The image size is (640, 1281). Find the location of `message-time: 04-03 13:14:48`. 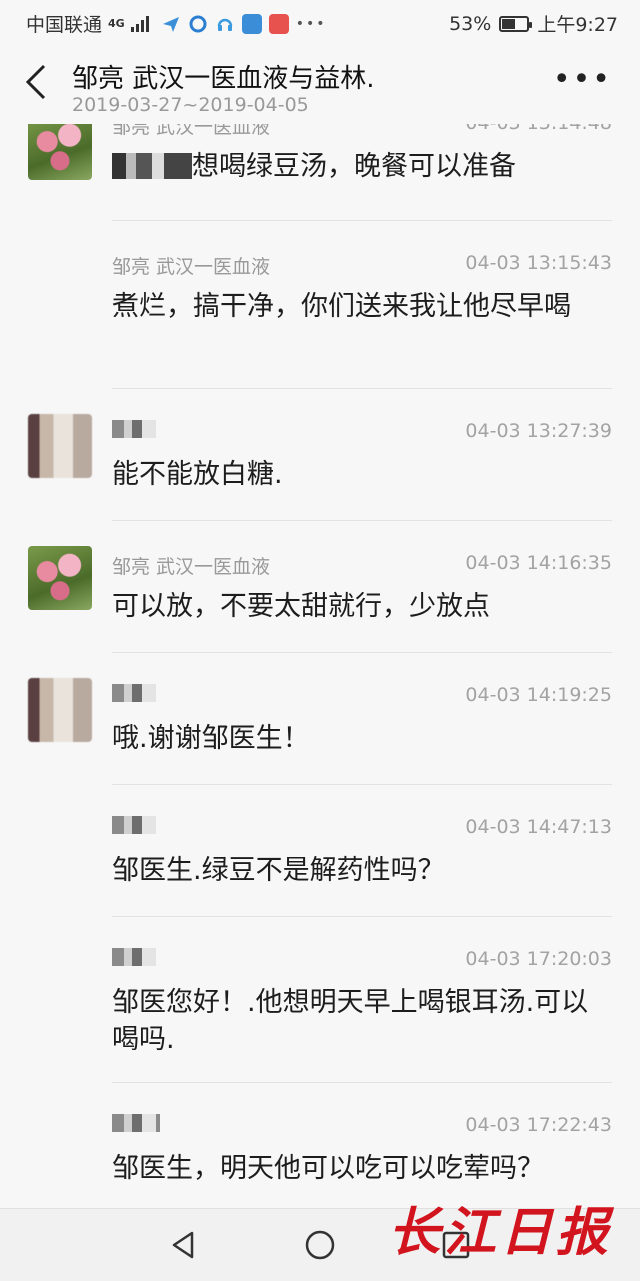

message-time: 04-03 13:14:48 is located at coordinates (538, 129).